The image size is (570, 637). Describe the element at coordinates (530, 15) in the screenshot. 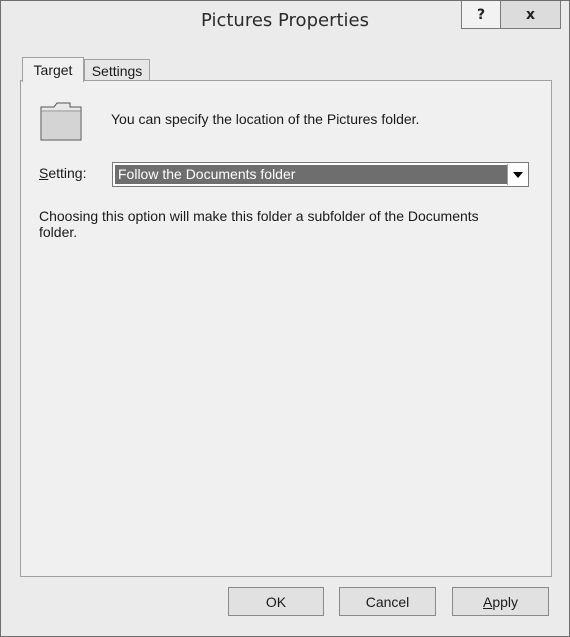

I see `close-button: x` at that location.